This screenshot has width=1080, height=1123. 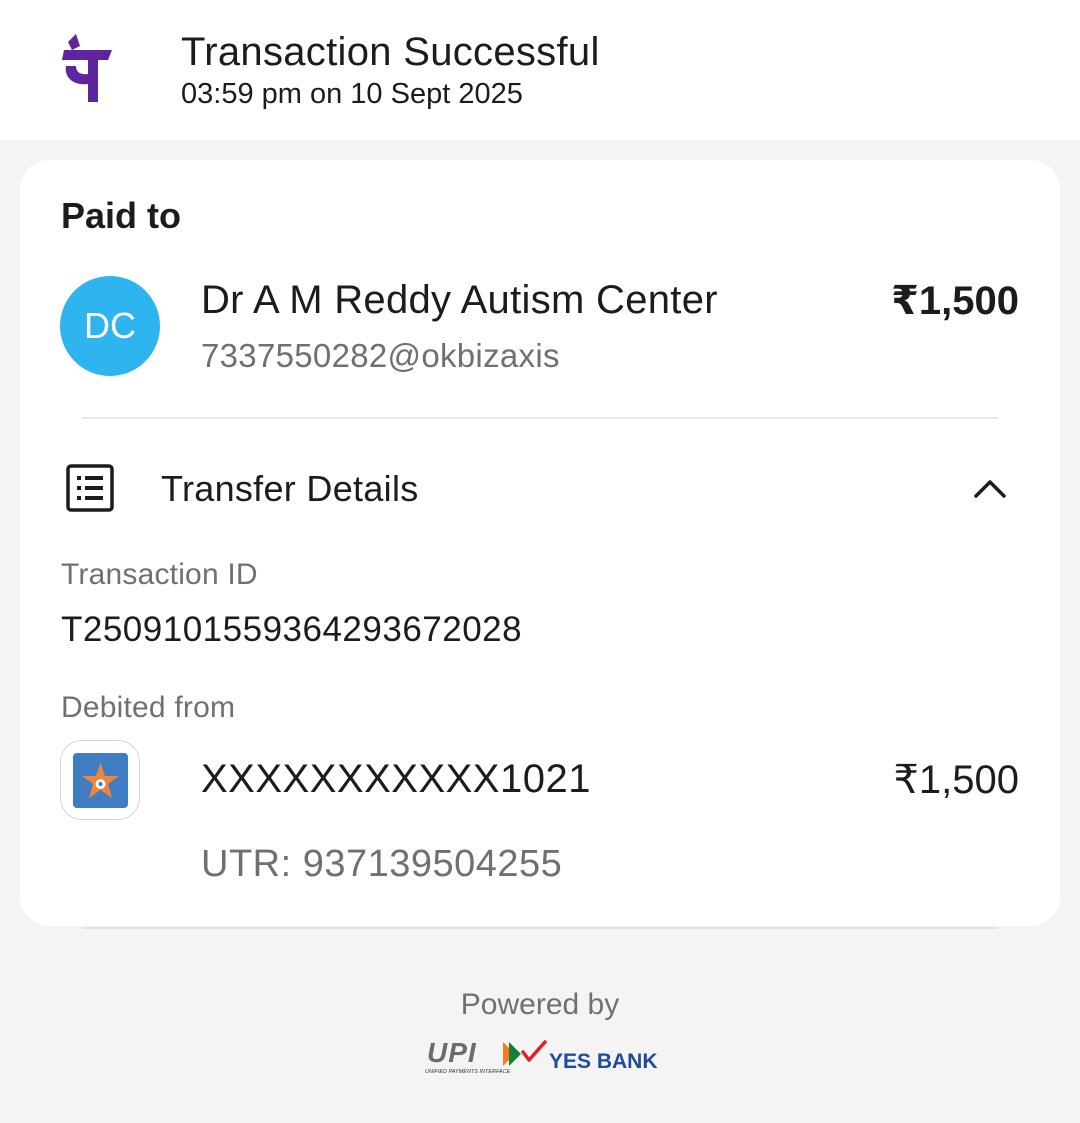 What do you see at coordinates (292, 629) in the screenshot?
I see `transaction-id-value: T2509101559364293672028` at bounding box center [292, 629].